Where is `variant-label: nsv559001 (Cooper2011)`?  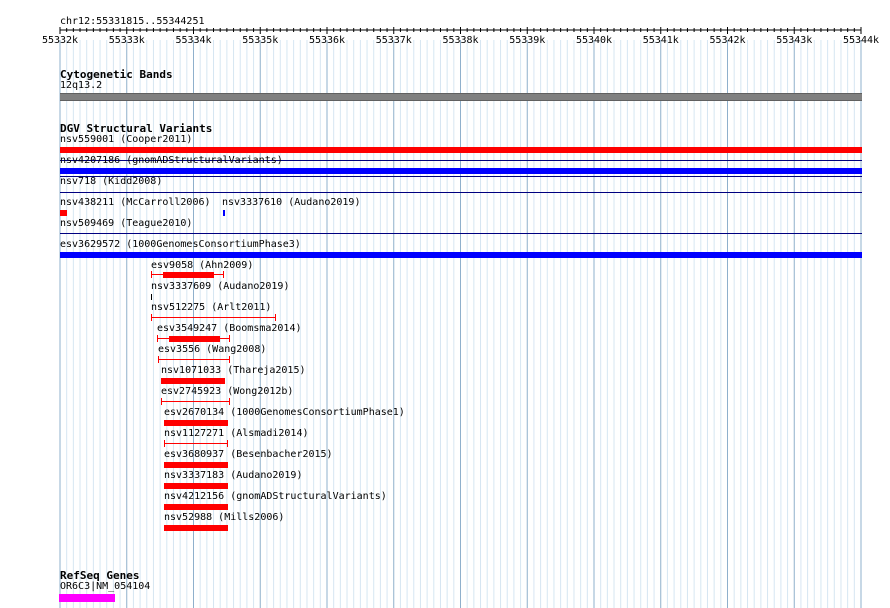
variant-label: nsv559001 (Cooper2011) is located at coordinates (126, 140).